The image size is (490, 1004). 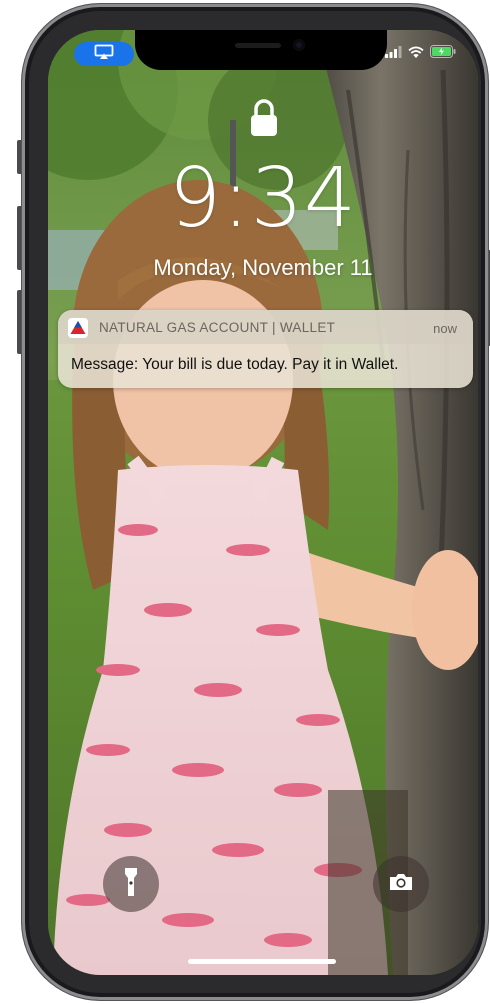 I want to click on notch, so click(x=261, y=50).